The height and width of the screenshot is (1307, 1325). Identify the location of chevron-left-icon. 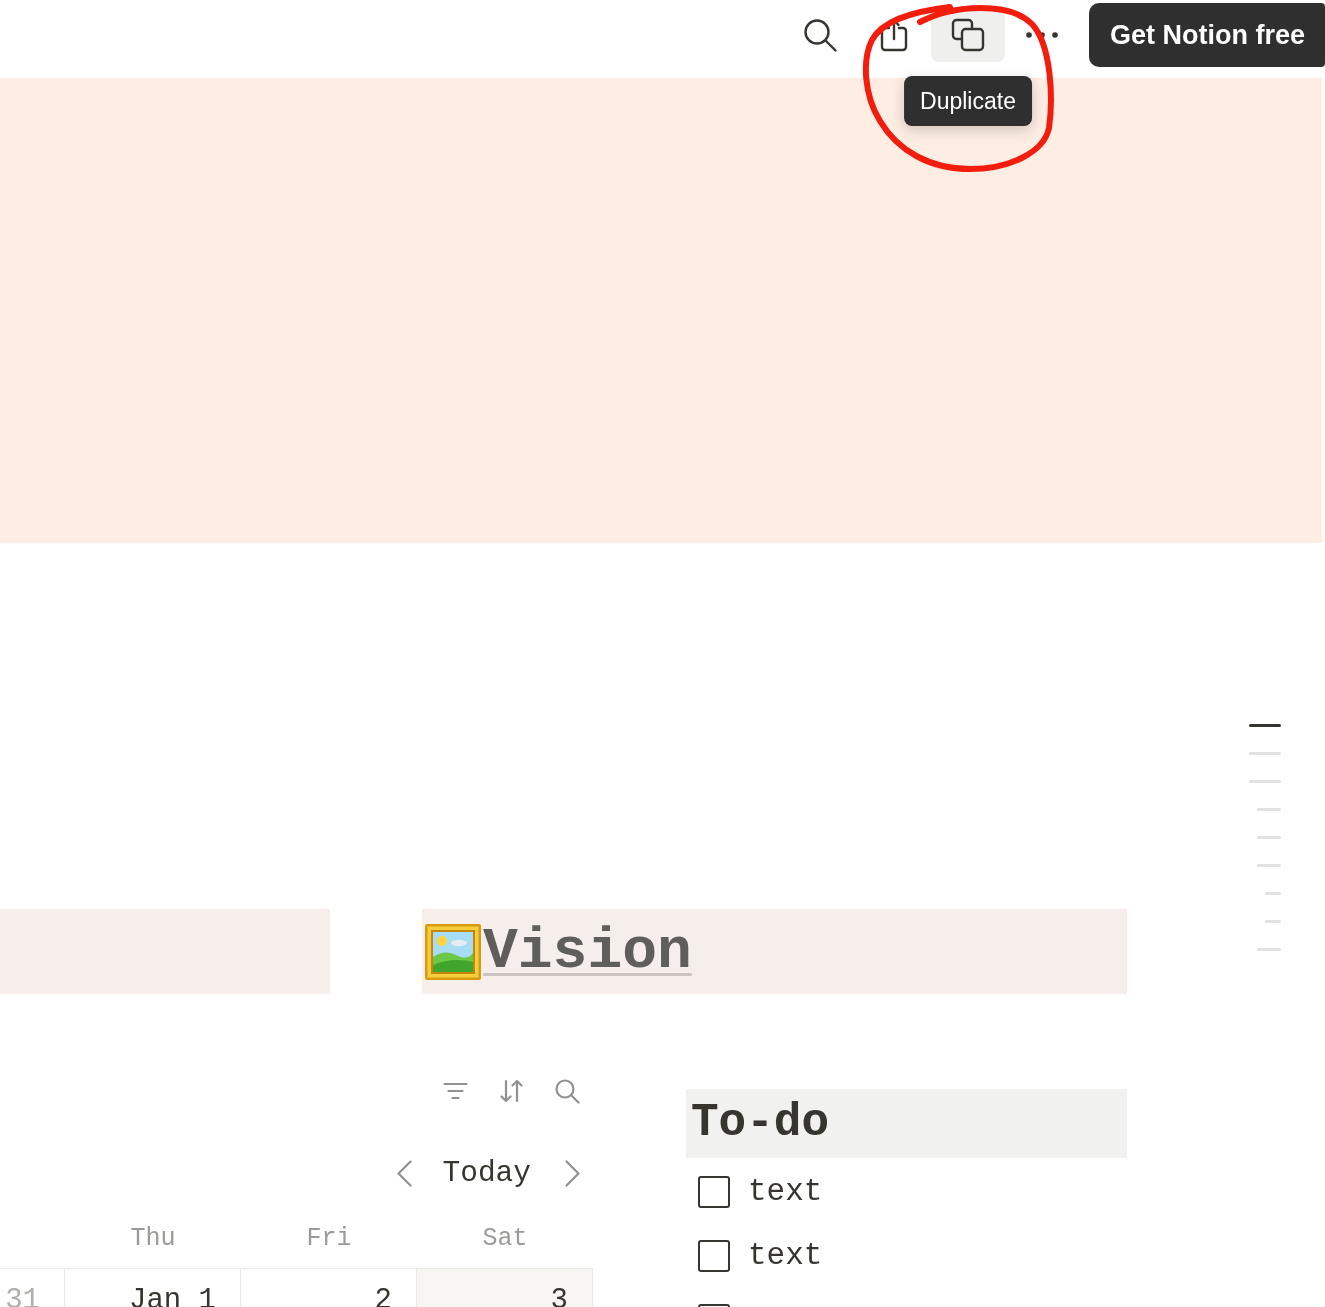
(405, 1173).